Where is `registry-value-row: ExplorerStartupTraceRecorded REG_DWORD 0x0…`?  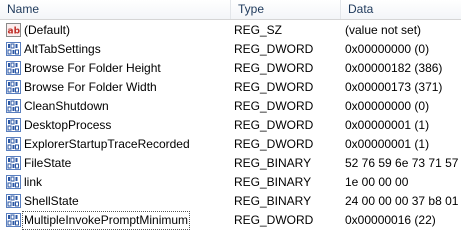
registry-value-row: ExplorerStartupTraceRecorded REG_DWORD 0x0… is located at coordinates (230, 144).